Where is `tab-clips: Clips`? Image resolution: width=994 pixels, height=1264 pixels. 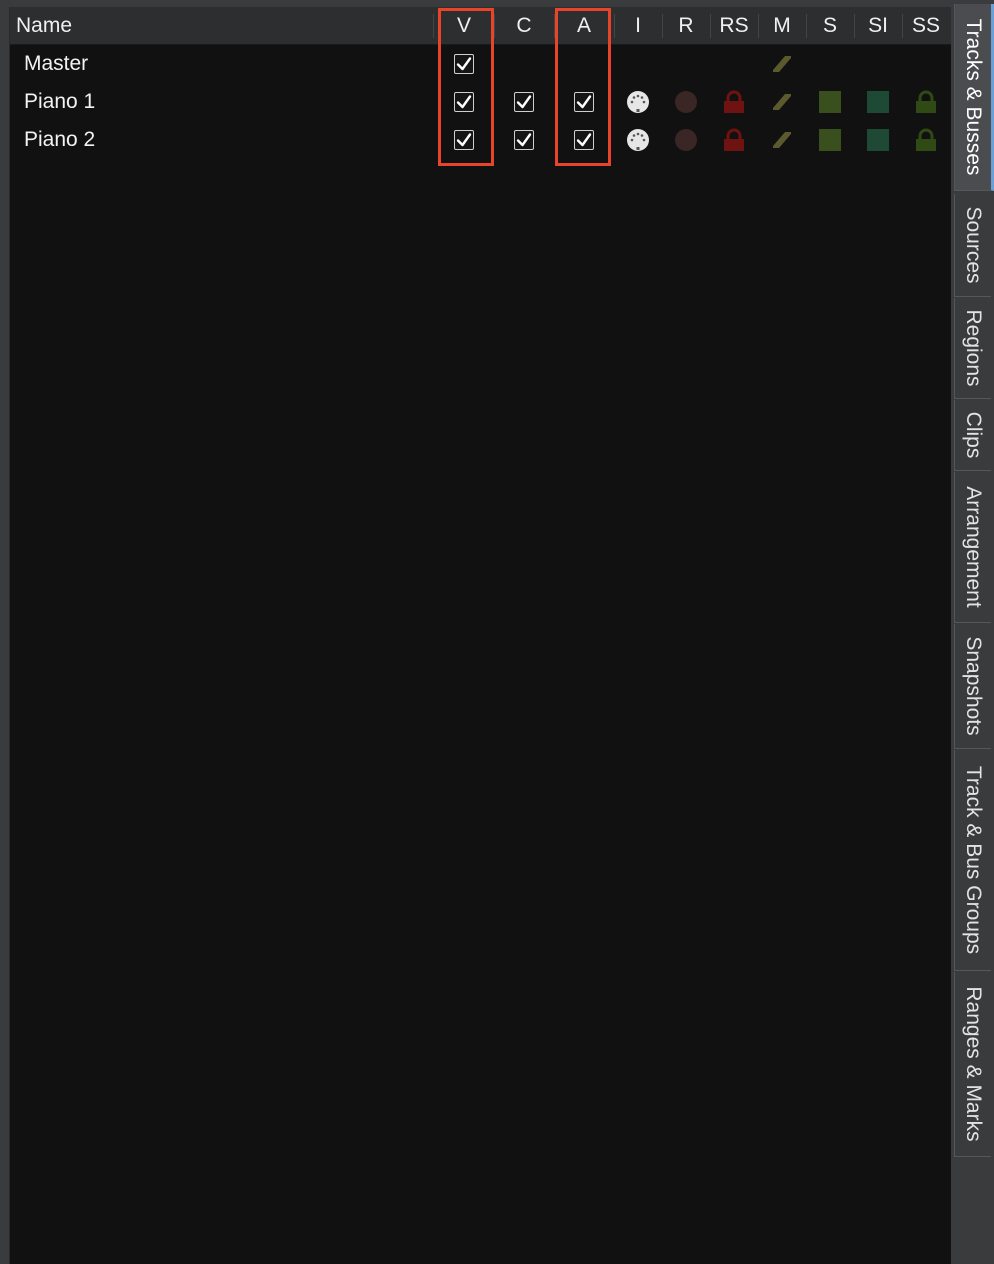
tab-clips: Clips is located at coordinates (972, 435).